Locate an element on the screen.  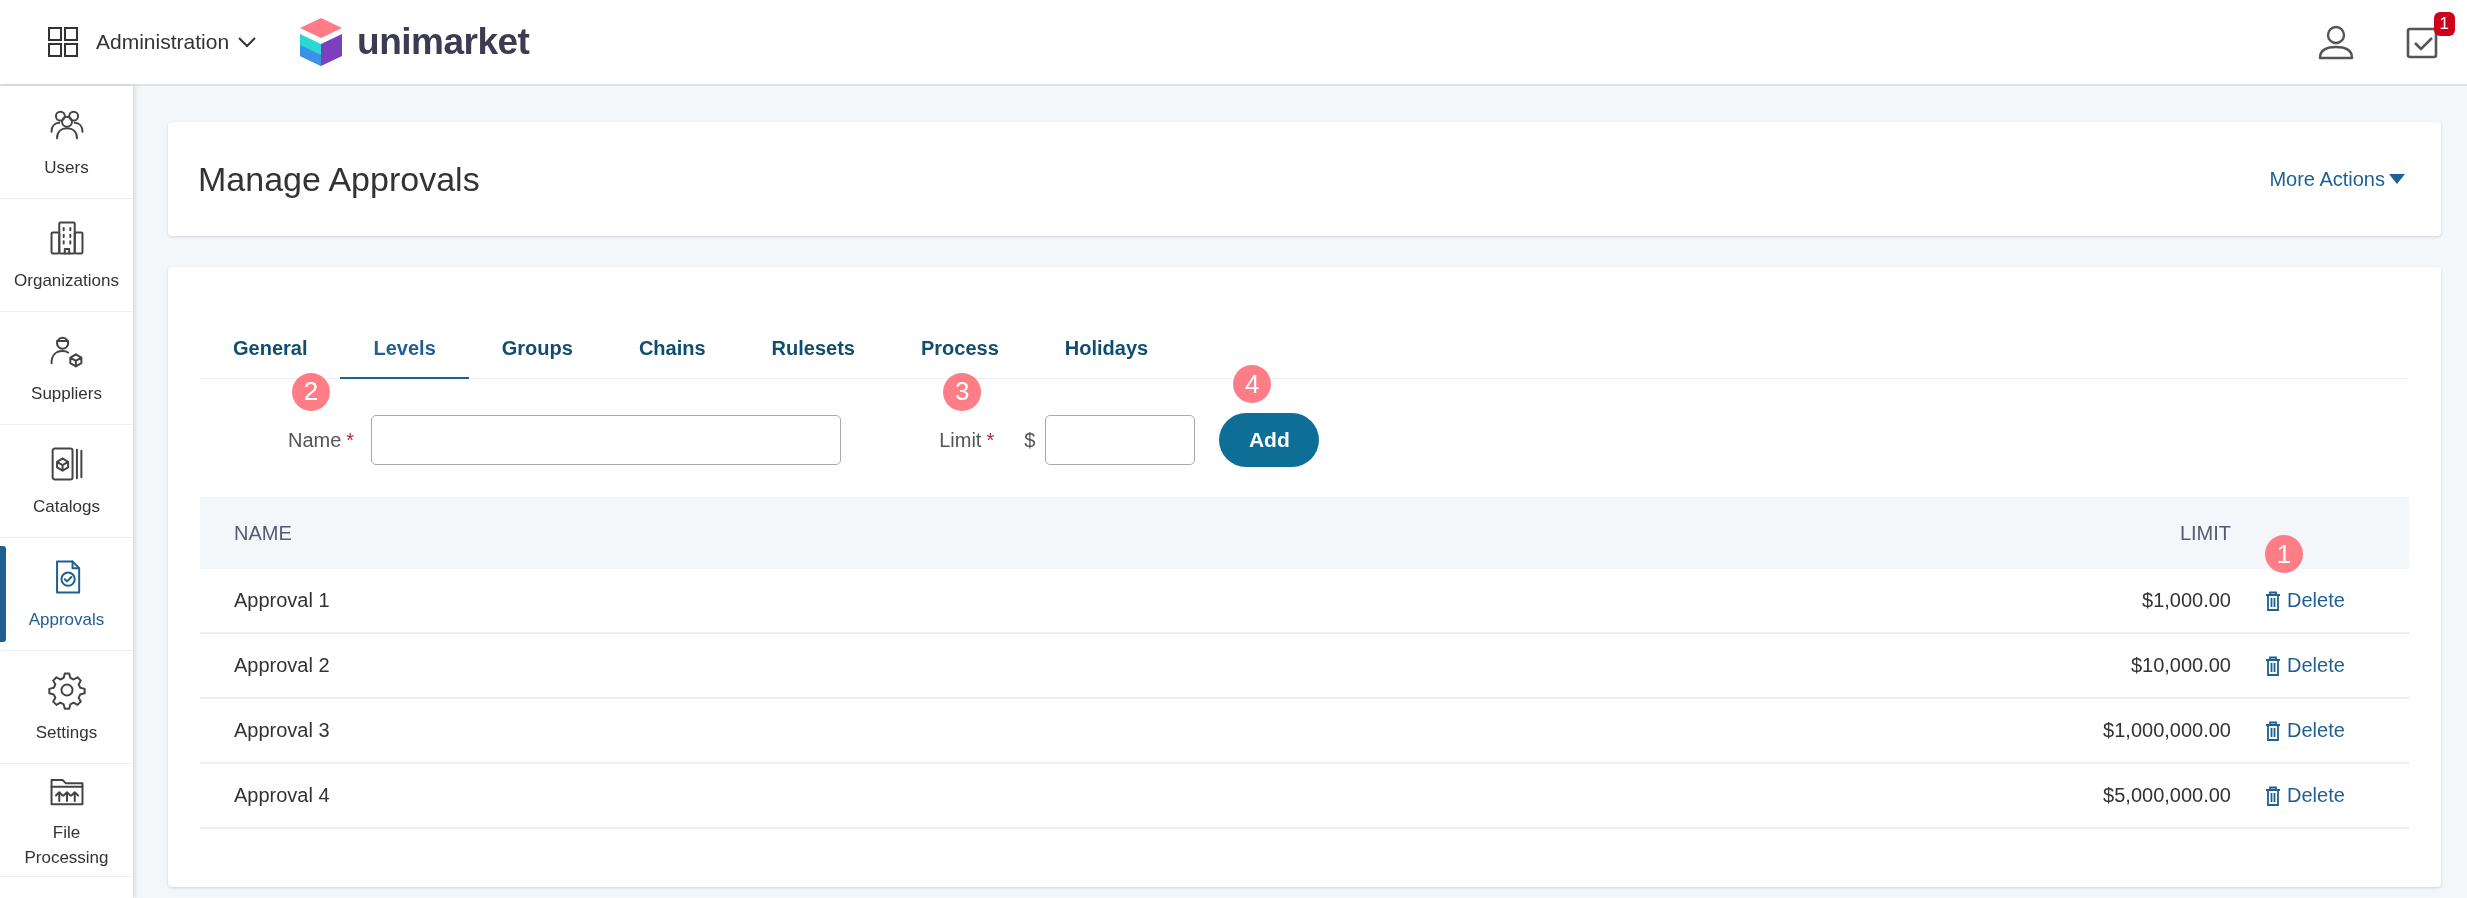
name-label: Name is located at coordinates (315, 440).